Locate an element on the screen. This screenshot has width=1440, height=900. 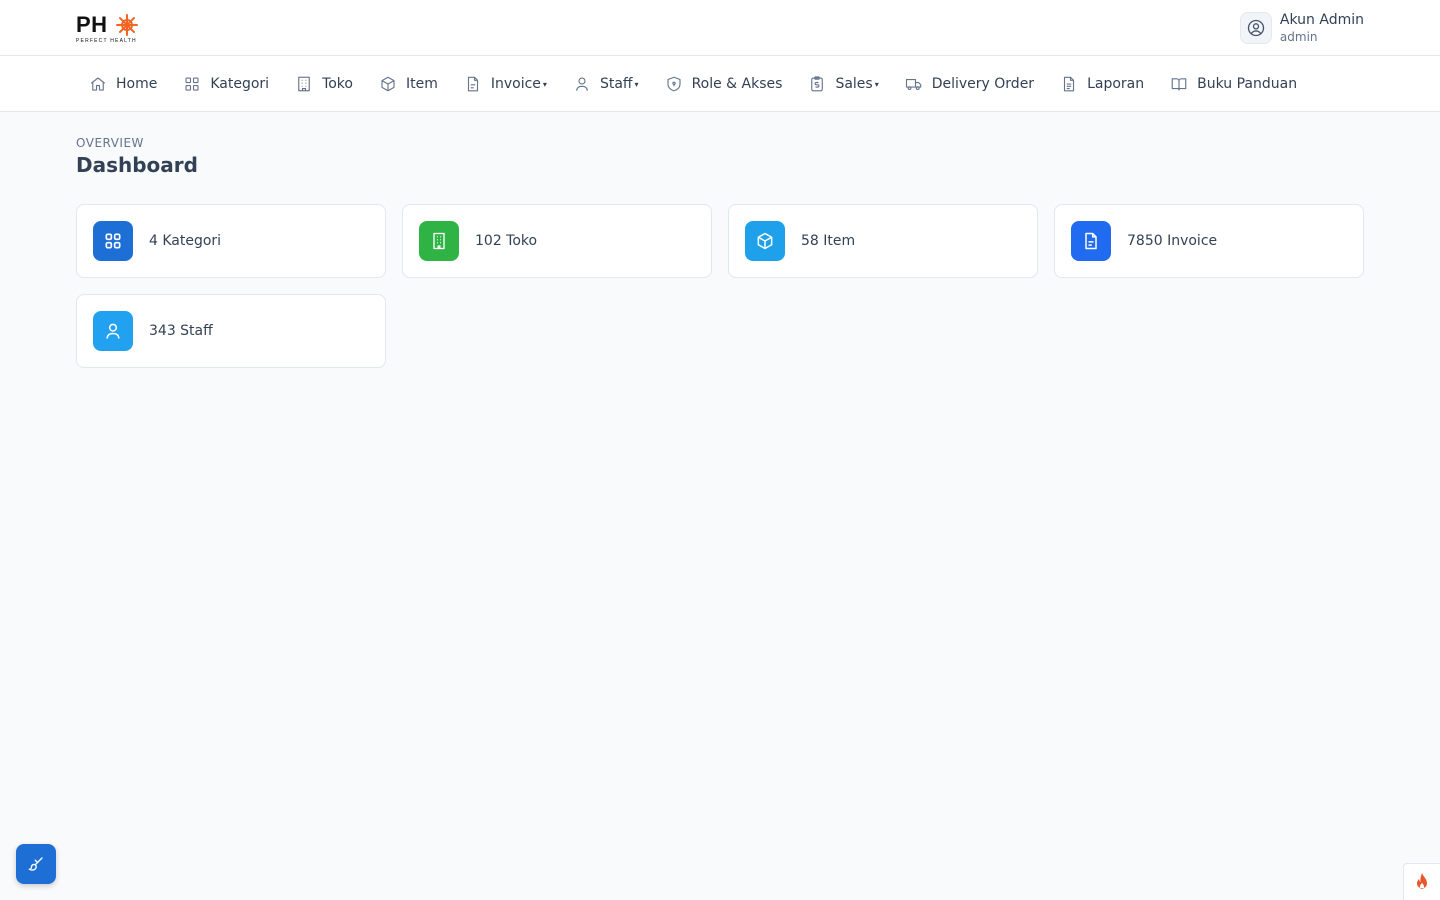
stat-label: 102 Toko is located at coordinates (506, 241).